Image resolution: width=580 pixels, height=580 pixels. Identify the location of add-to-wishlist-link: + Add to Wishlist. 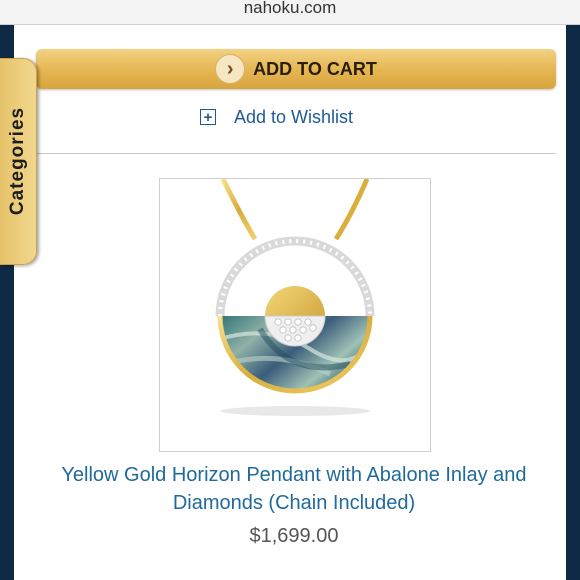
(276, 117).